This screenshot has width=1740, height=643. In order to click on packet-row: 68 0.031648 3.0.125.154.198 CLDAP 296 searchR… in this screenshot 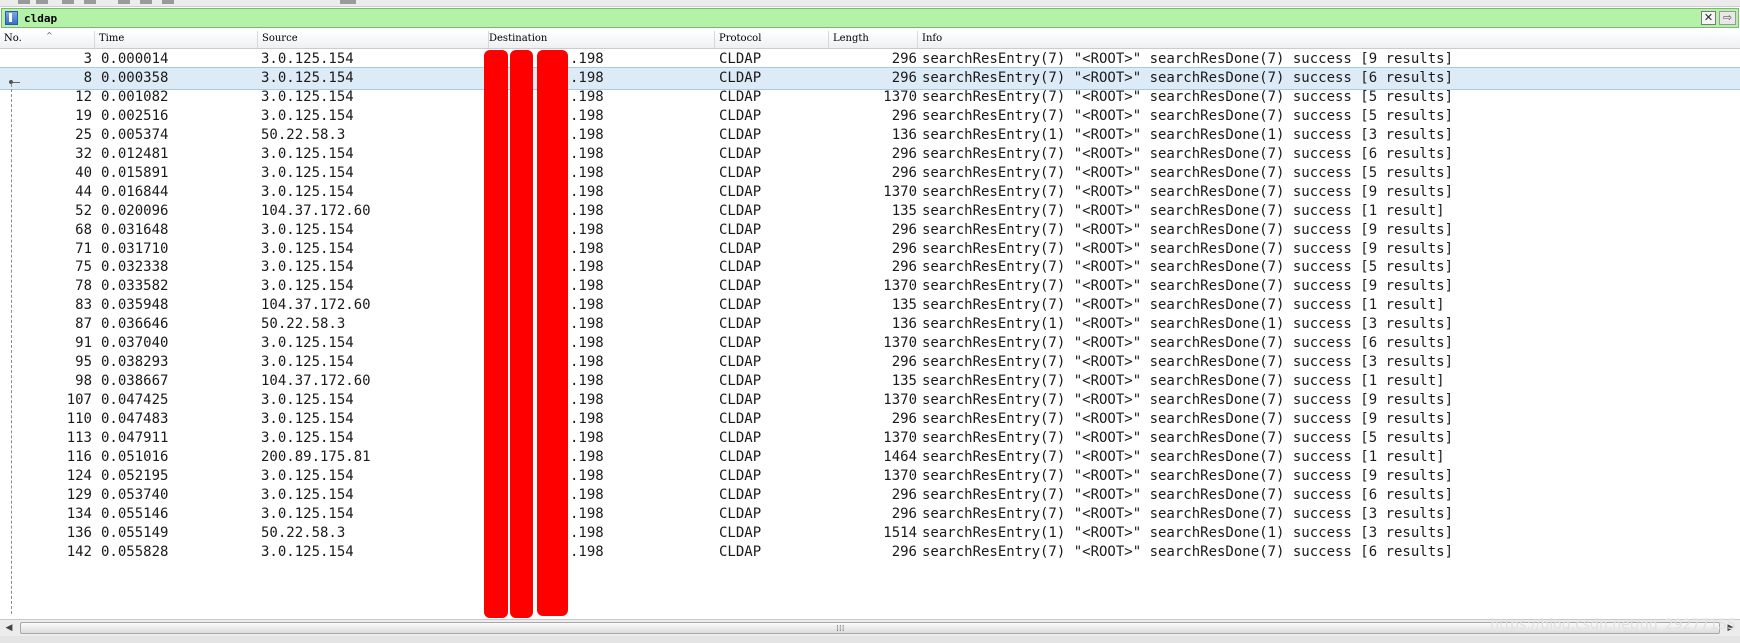, I will do `click(870, 230)`.